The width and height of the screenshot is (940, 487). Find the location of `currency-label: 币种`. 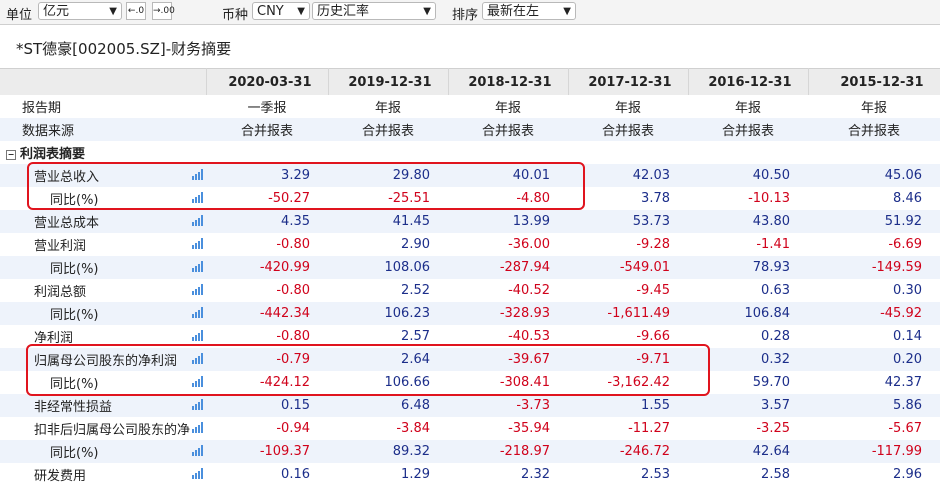

currency-label: 币种 is located at coordinates (235, 15).